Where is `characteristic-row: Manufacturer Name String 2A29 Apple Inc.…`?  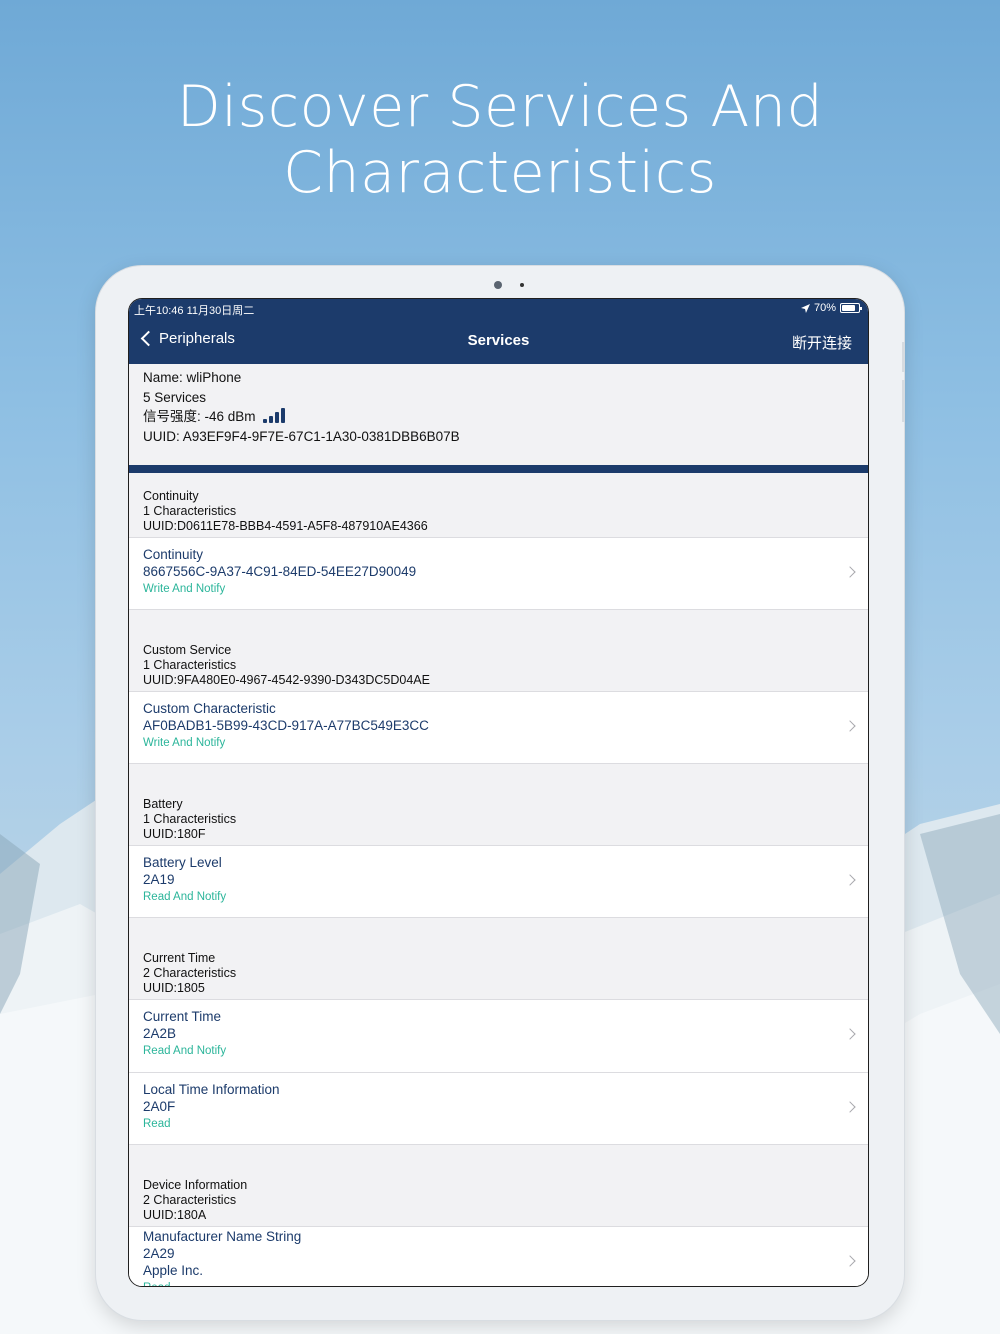
characteristic-row: Manufacturer Name String 2A29 Apple Inc.… is located at coordinates (498, 1256).